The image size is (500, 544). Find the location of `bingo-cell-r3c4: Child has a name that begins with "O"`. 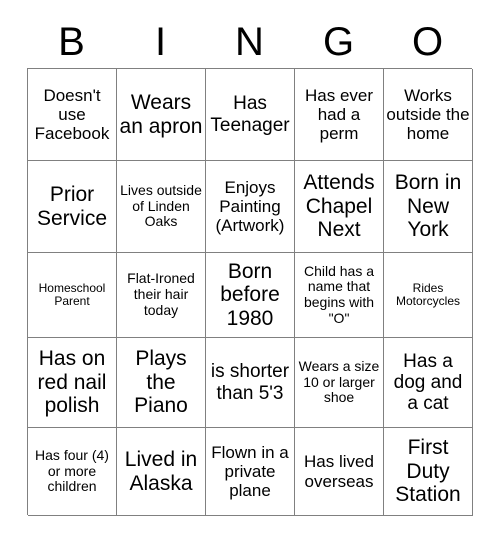

bingo-cell-r3c4: Child has a name that begins with "O" is located at coordinates (339, 295).